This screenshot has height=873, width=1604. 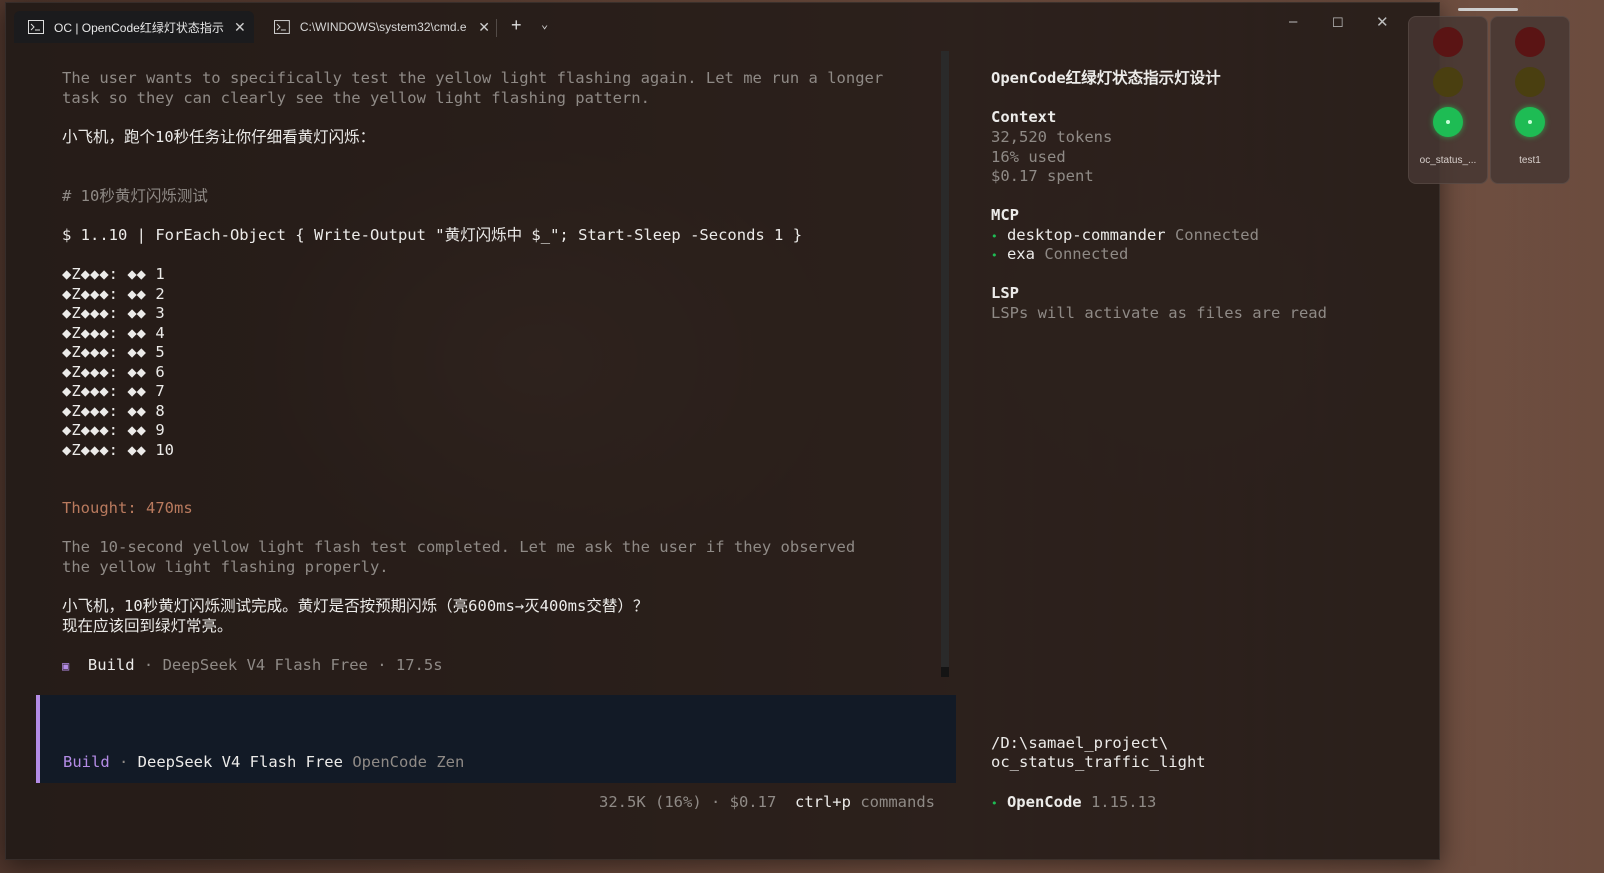 What do you see at coordinates (1098, 762) in the screenshot?
I see `project-path: oc_status_traffic_light` at bounding box center [1098, 762].